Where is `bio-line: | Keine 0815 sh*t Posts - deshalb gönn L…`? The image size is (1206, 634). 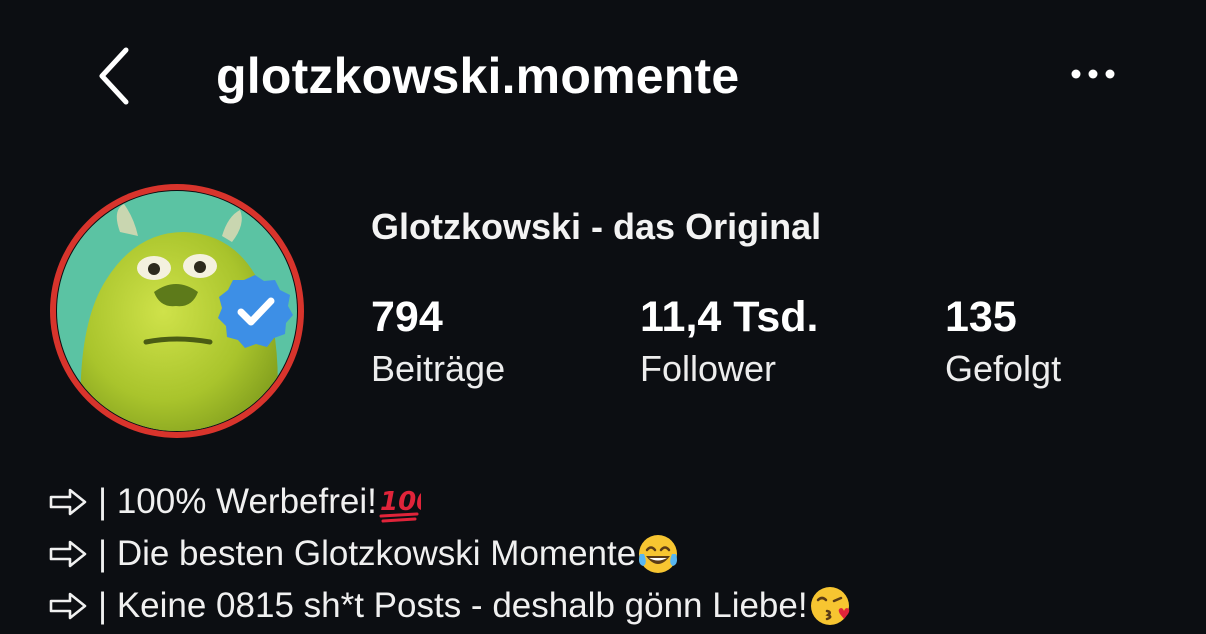
bio-line: | Keine 0815 sh*t Posts - deshalb gönn L… is located at coordinates (623, 606).